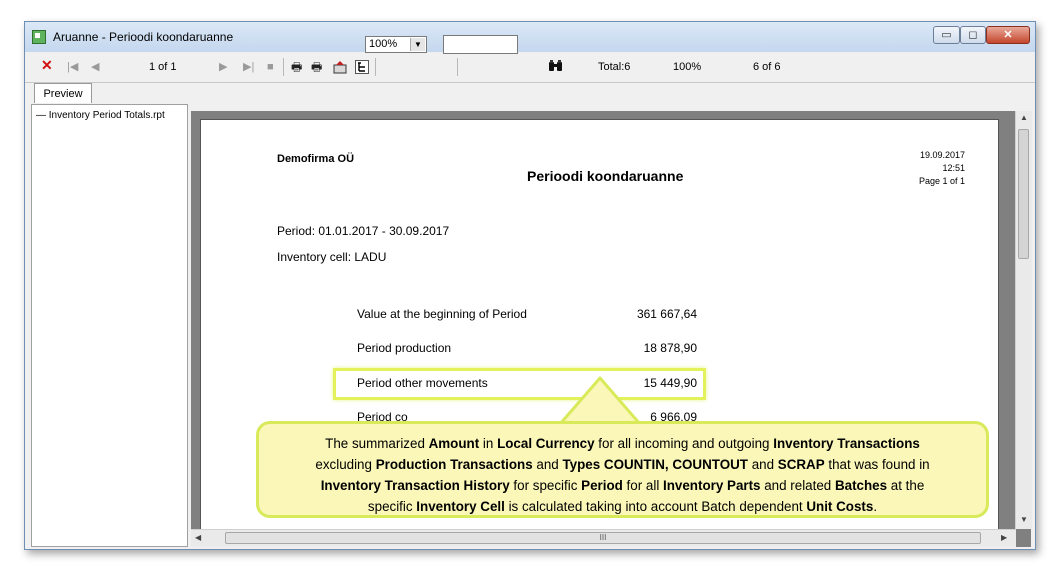 The height and width of the screenshot is (577, 1062). I want to click on zoom-value: 100%, so click(383, 44).